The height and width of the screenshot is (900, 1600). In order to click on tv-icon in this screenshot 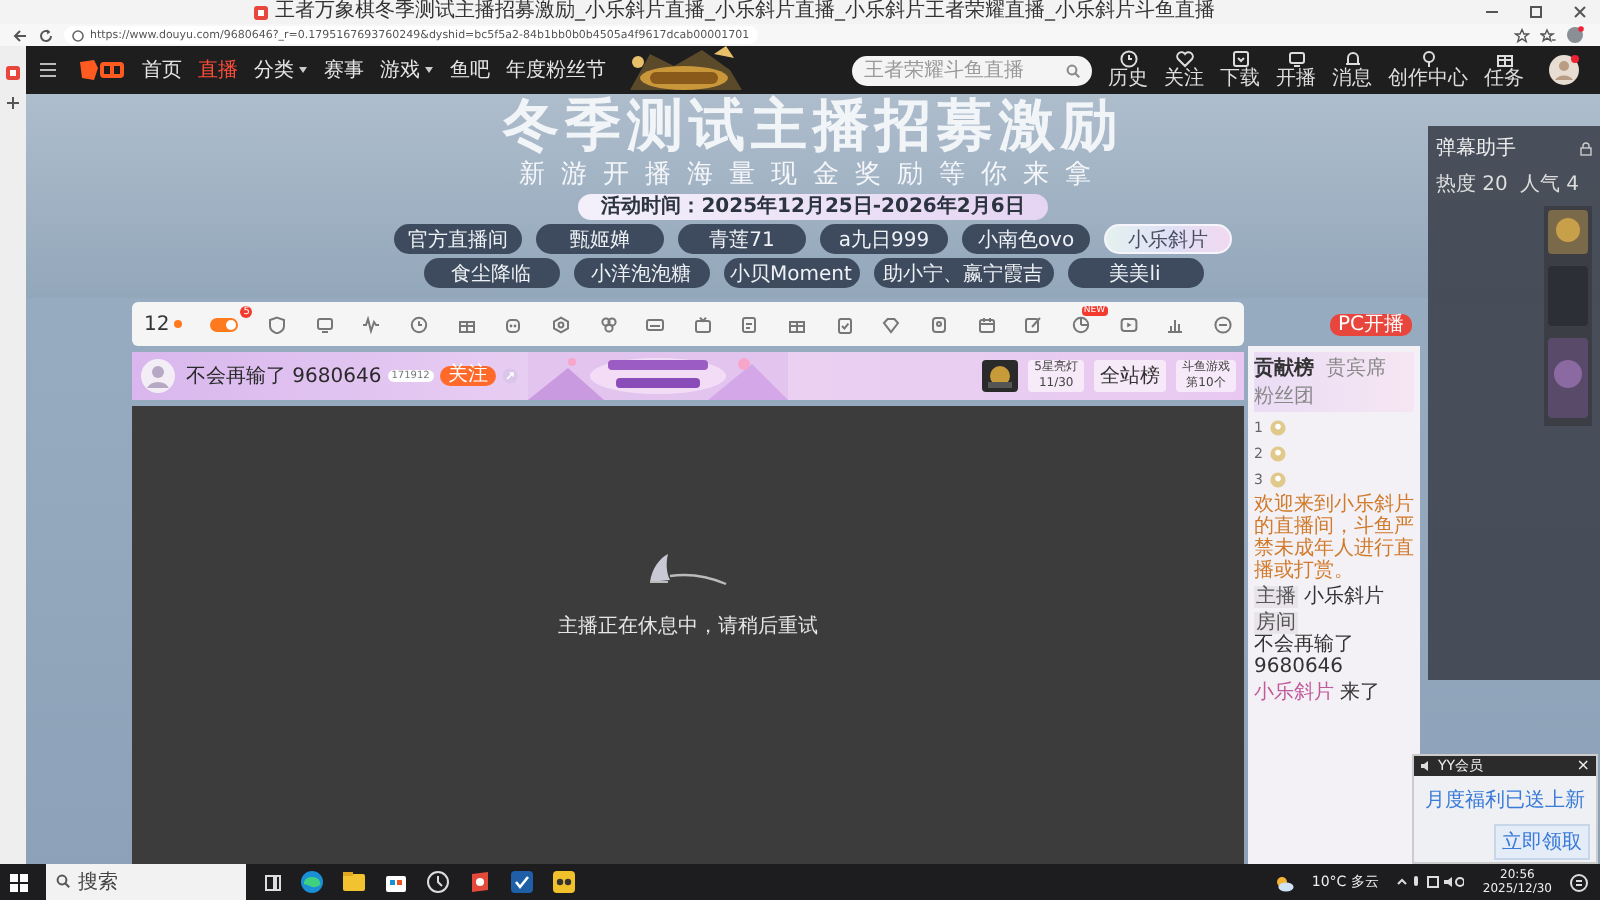, I will do `click(702, 324)`.